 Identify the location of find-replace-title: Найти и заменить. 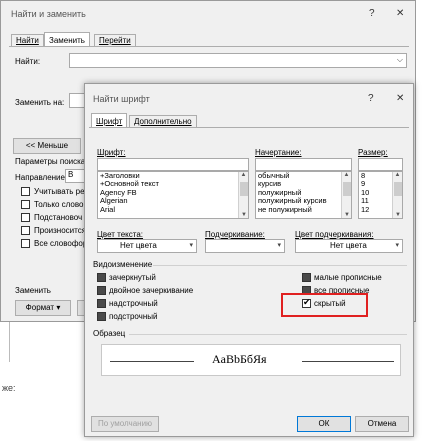
(48, 14).